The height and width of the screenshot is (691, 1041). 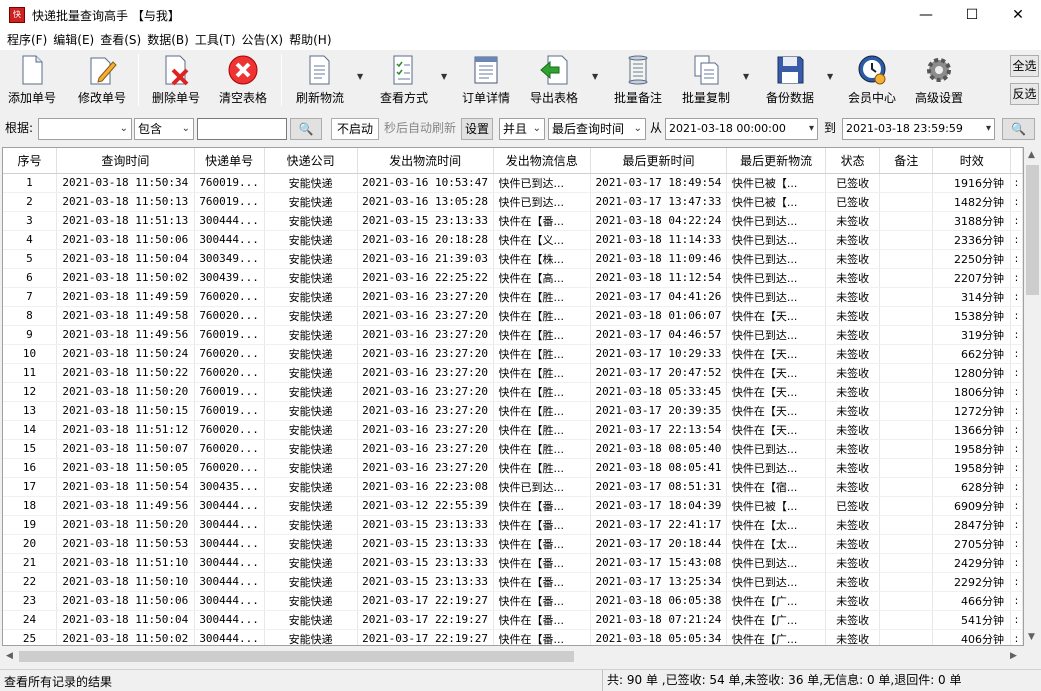 What do you see at coordinates (637, 98) in the screenshot?
I see `batch-note-label: 批量备注` at bounding box center [637, 98].